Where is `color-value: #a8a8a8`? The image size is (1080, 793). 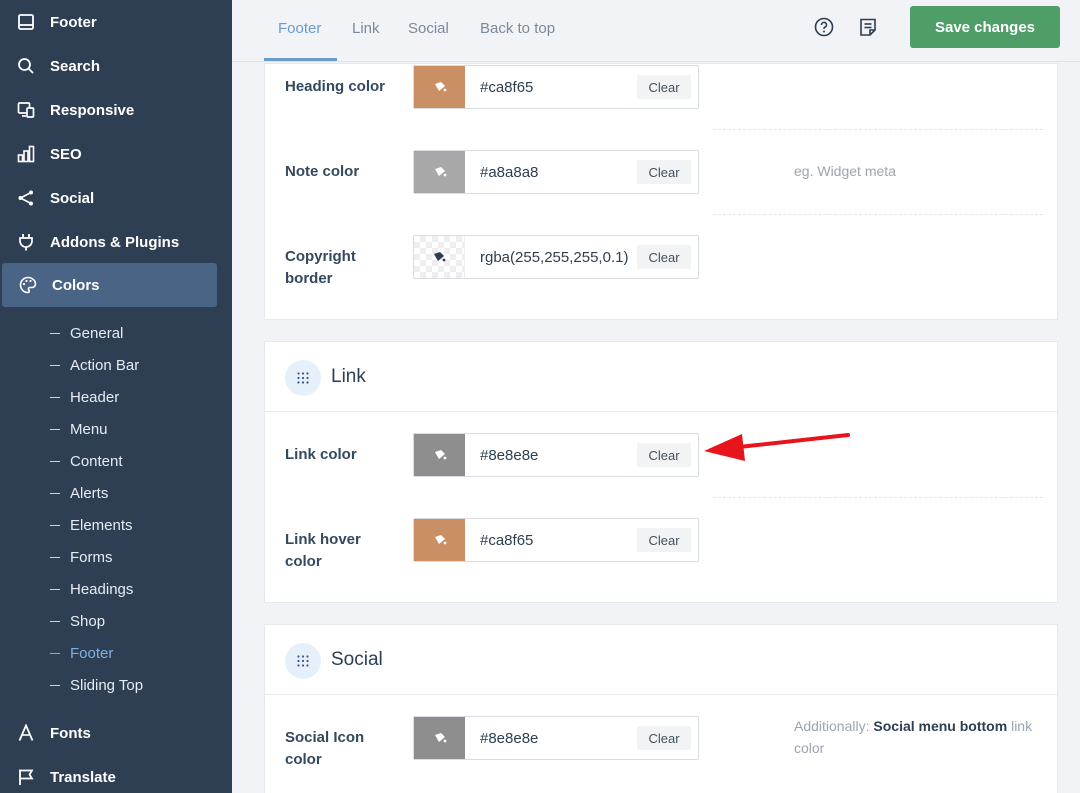 color-value: #a8a8a8 is located at coordinates (509, 172).